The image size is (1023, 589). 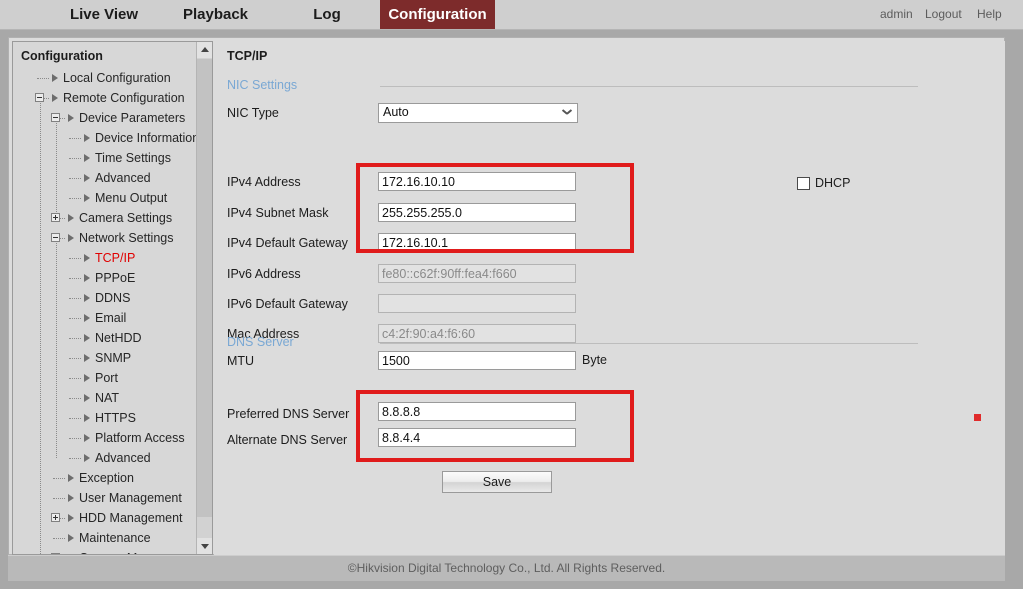 I want to click on sidebar-item-port: Port, so click(x=105, y=378).